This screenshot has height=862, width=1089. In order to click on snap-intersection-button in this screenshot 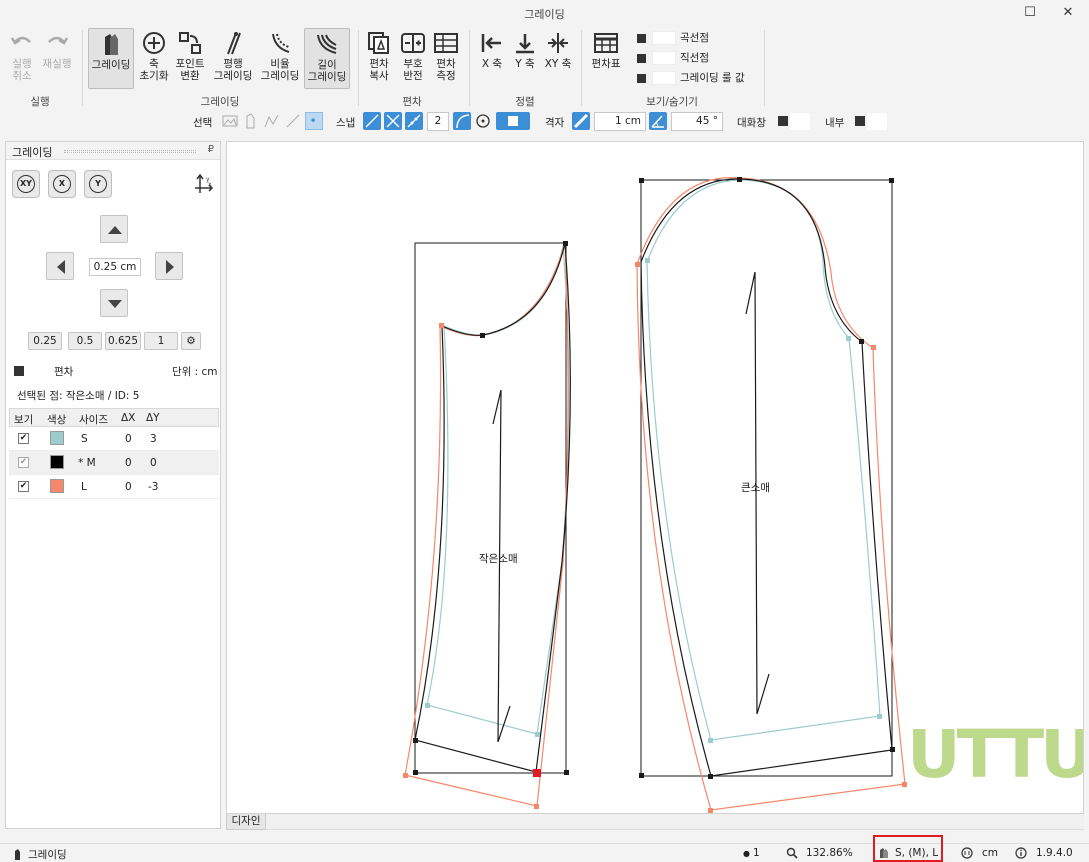, I will do `click(393, 121)`.